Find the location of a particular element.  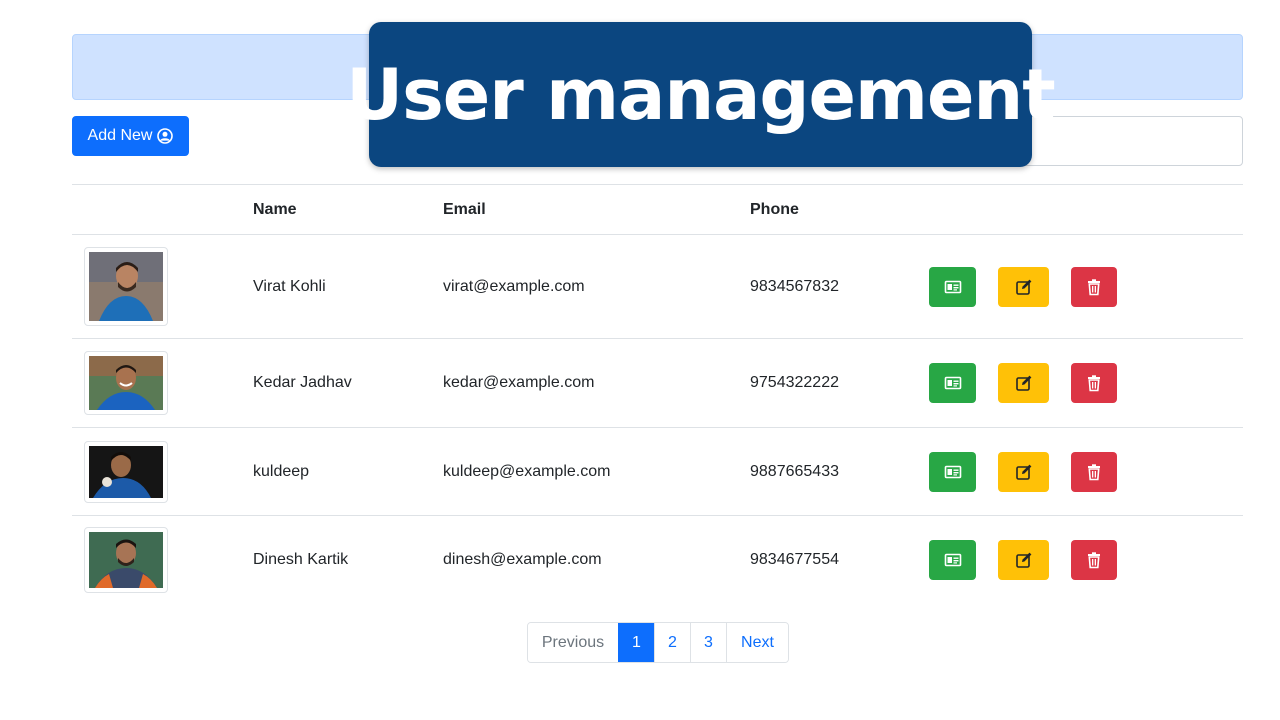

user-email: virat@example.com is located at coordinates (596, 286).